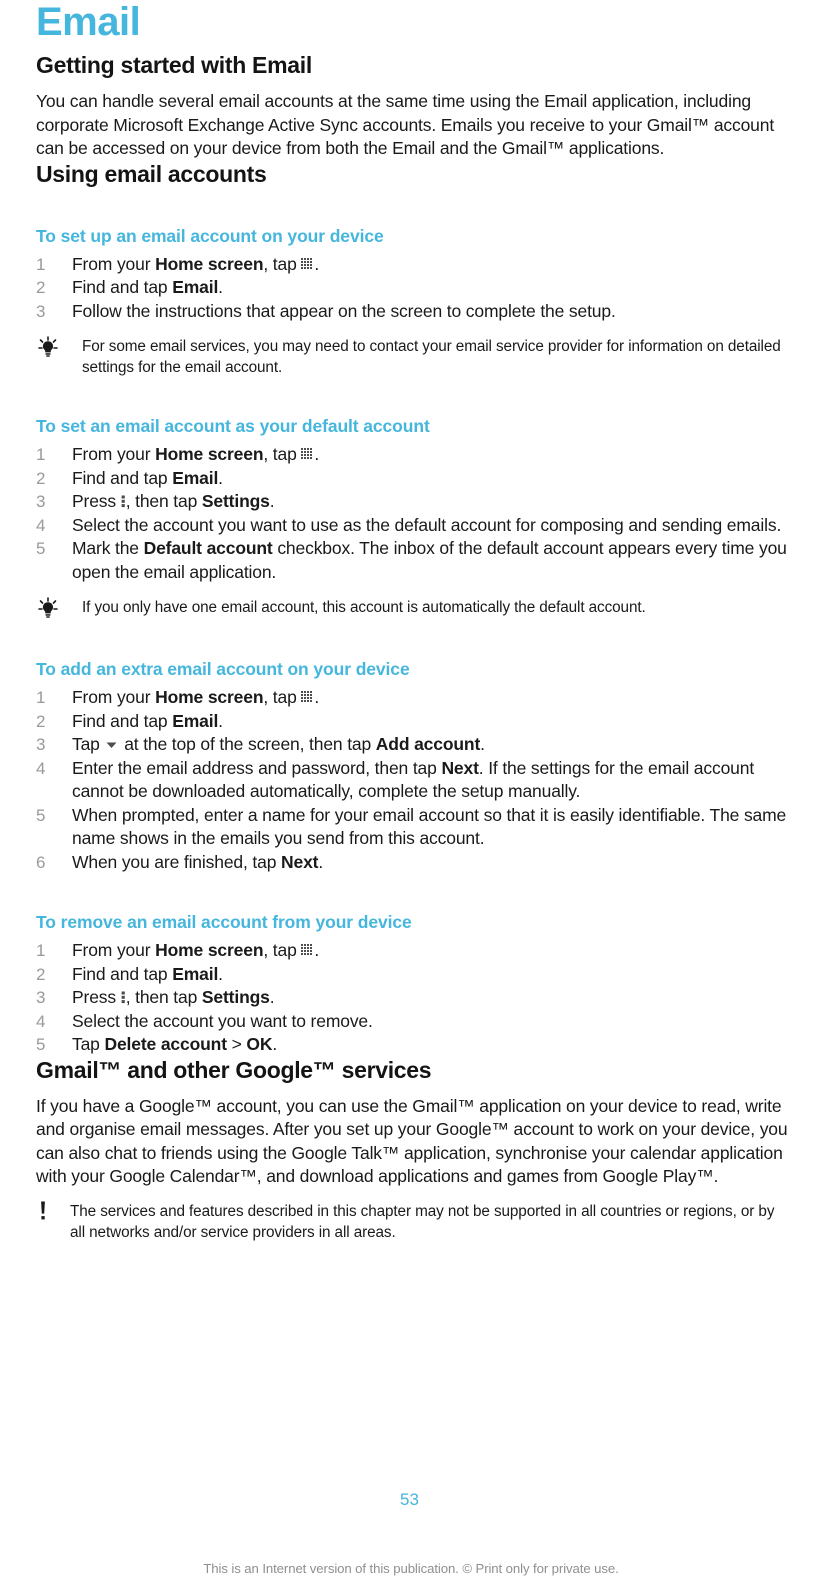  I want to click on list-item: When you are finished, tap Next., so click(414, 863).